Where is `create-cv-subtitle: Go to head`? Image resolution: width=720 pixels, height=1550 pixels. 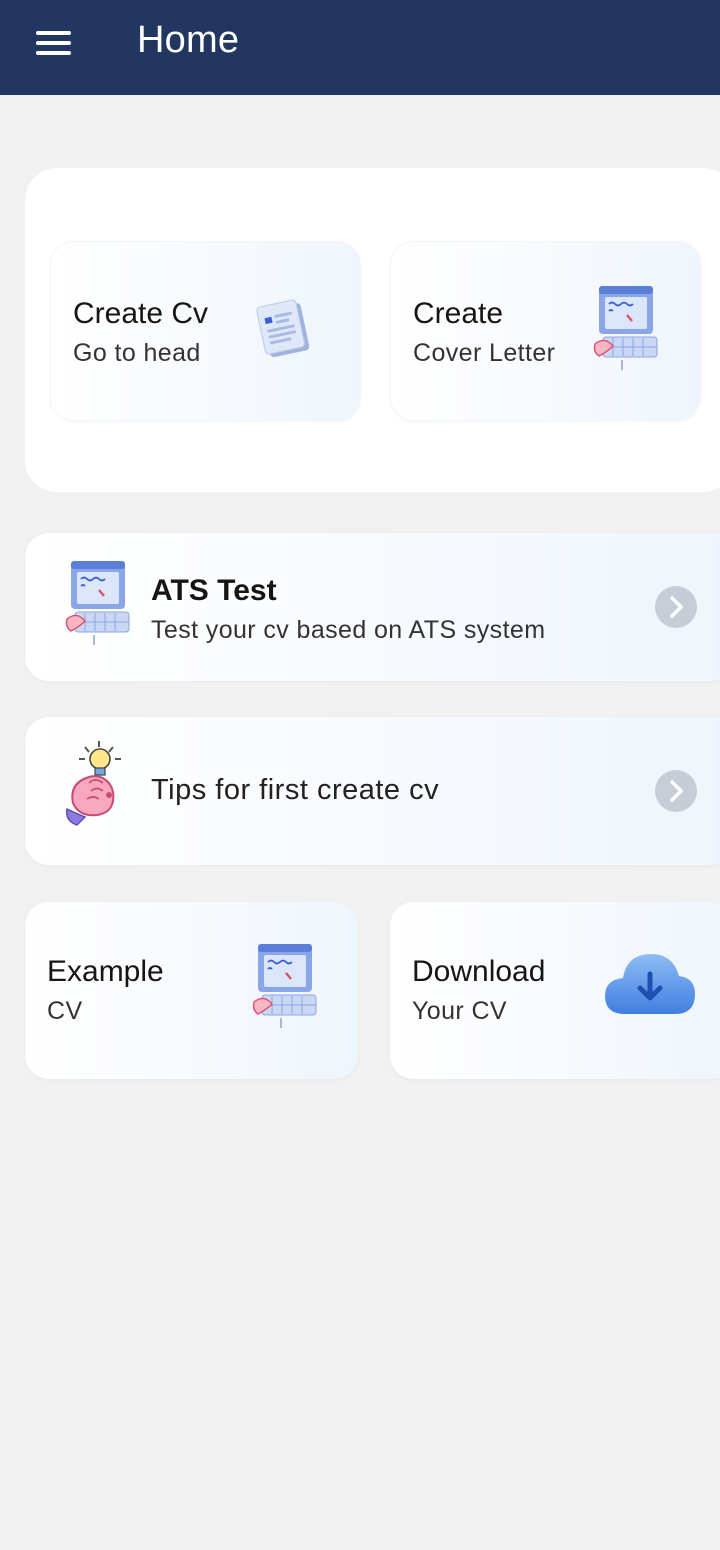 create-cv-subtitle: Go to head is located at coordinates (137, 353).